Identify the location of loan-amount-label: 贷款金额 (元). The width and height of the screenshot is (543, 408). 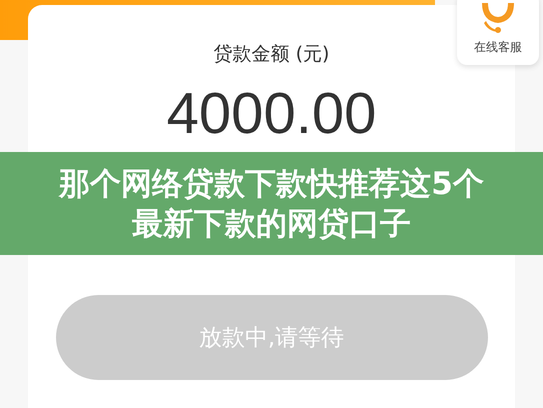
(272, 54).